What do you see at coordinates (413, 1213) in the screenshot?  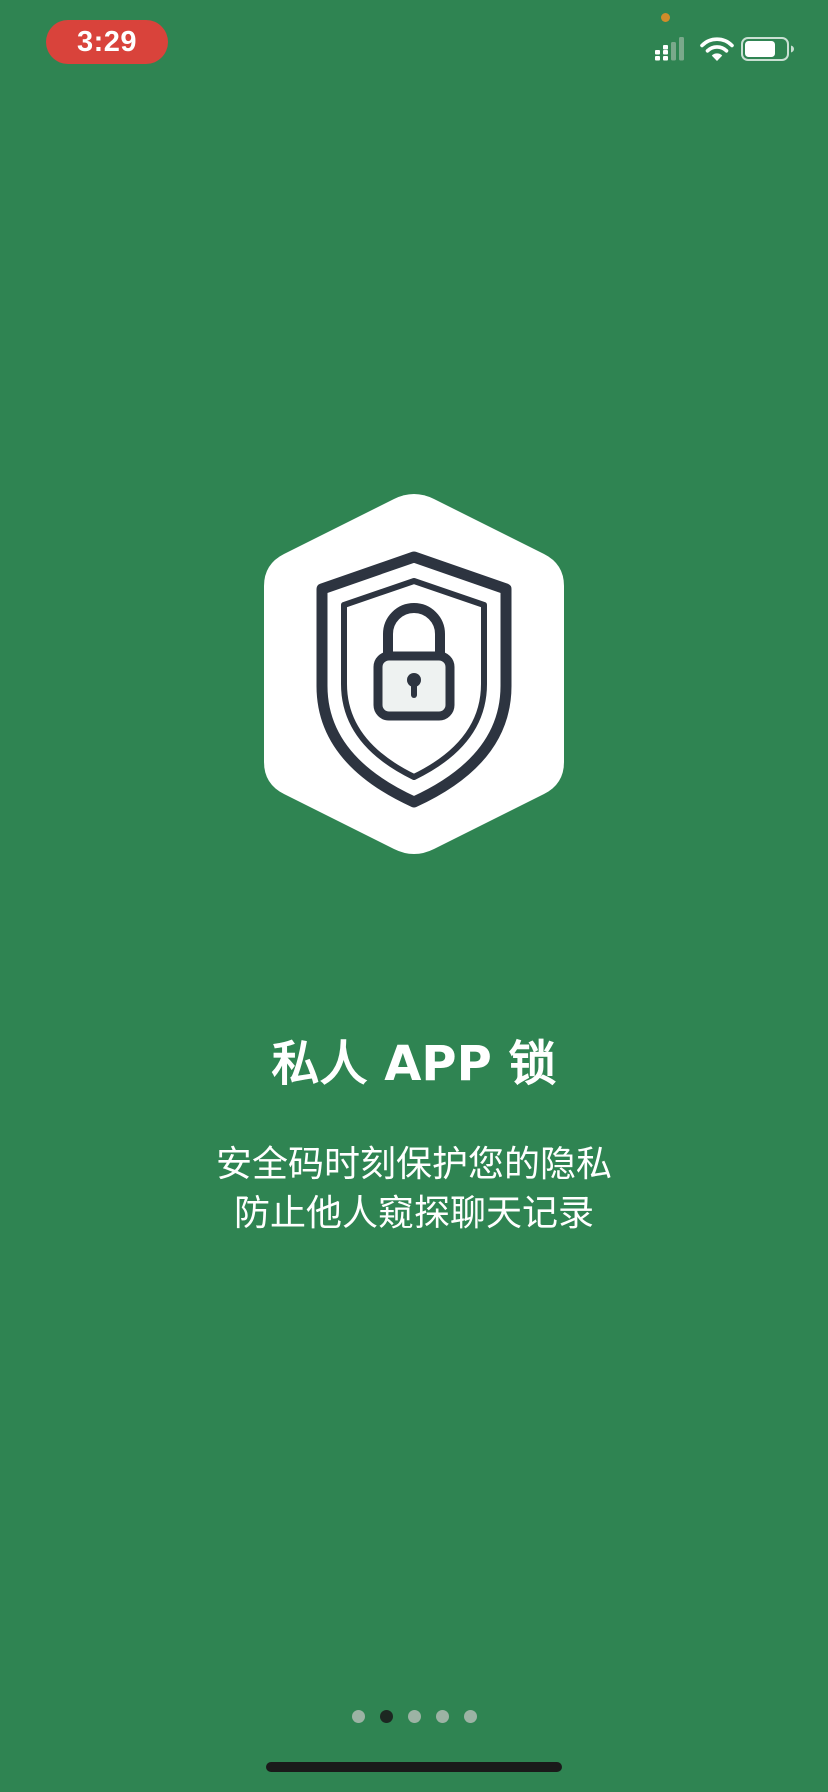 I see `subtitle-line-2: 防止他人窥探聊天记录` at bounding box center [413, 1213].